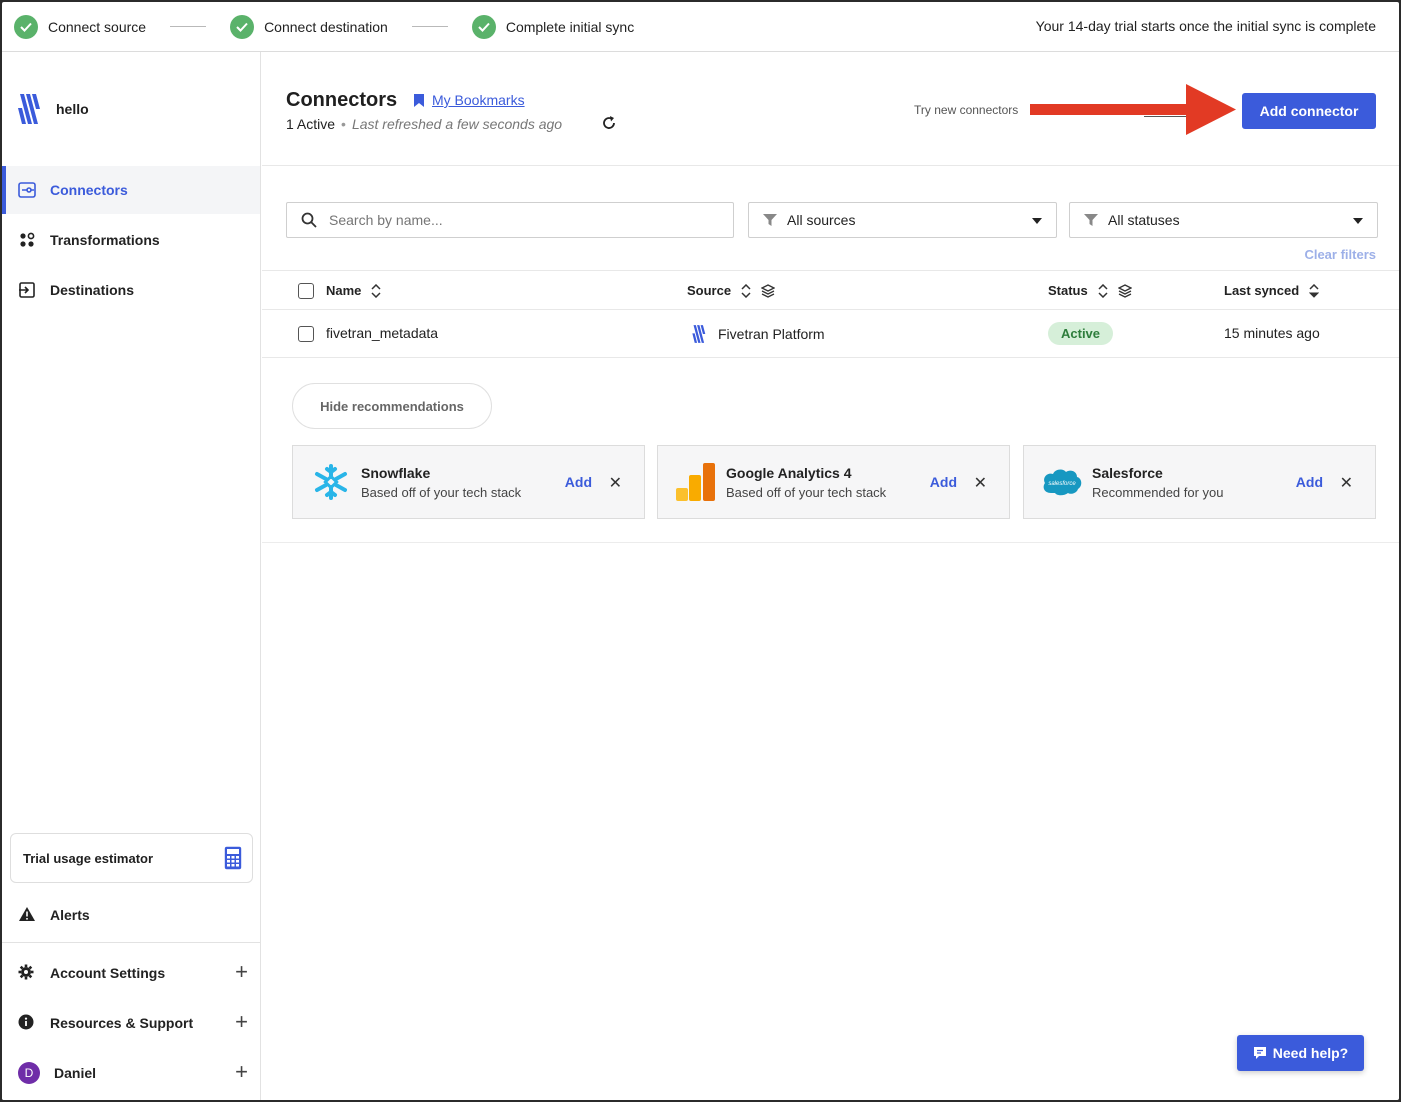 This screenshot has height=1102, width=1401. Describe the element at coordinates (122, 1023) in the screenshot. I see `sidebar-item-label: Resources & Support` at that location.